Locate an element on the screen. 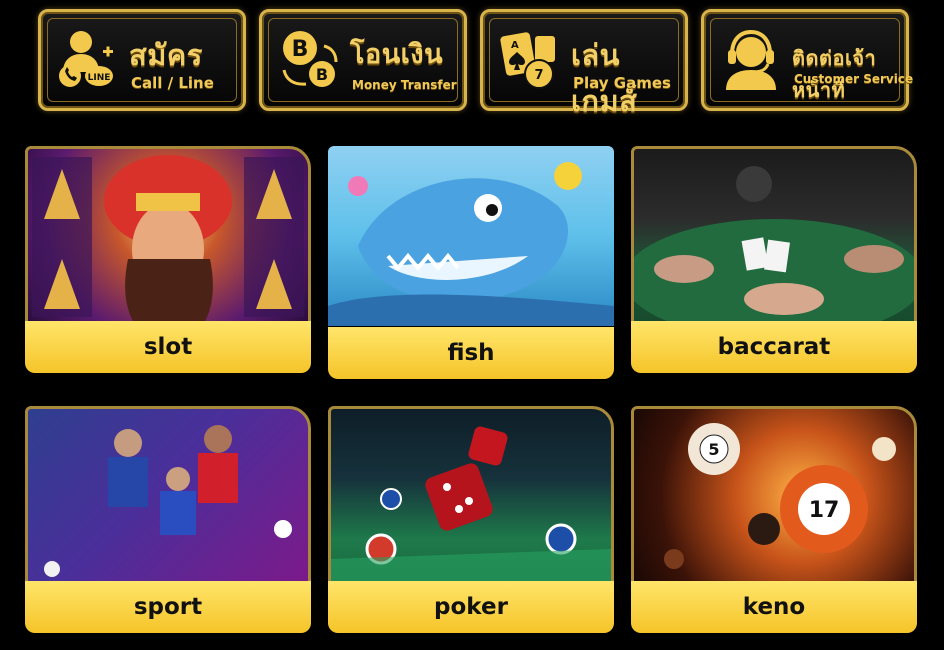  game-card-baccarat: baccarat is located at coordinates (774, 261).